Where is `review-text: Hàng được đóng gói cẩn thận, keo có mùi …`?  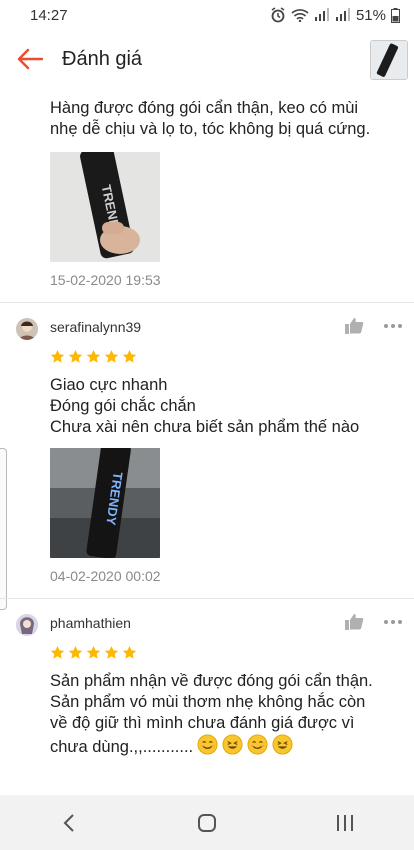 review-text: Hàng được đóng gói cẩn thận, keo có mùi … is located at coordinates (210, 118).